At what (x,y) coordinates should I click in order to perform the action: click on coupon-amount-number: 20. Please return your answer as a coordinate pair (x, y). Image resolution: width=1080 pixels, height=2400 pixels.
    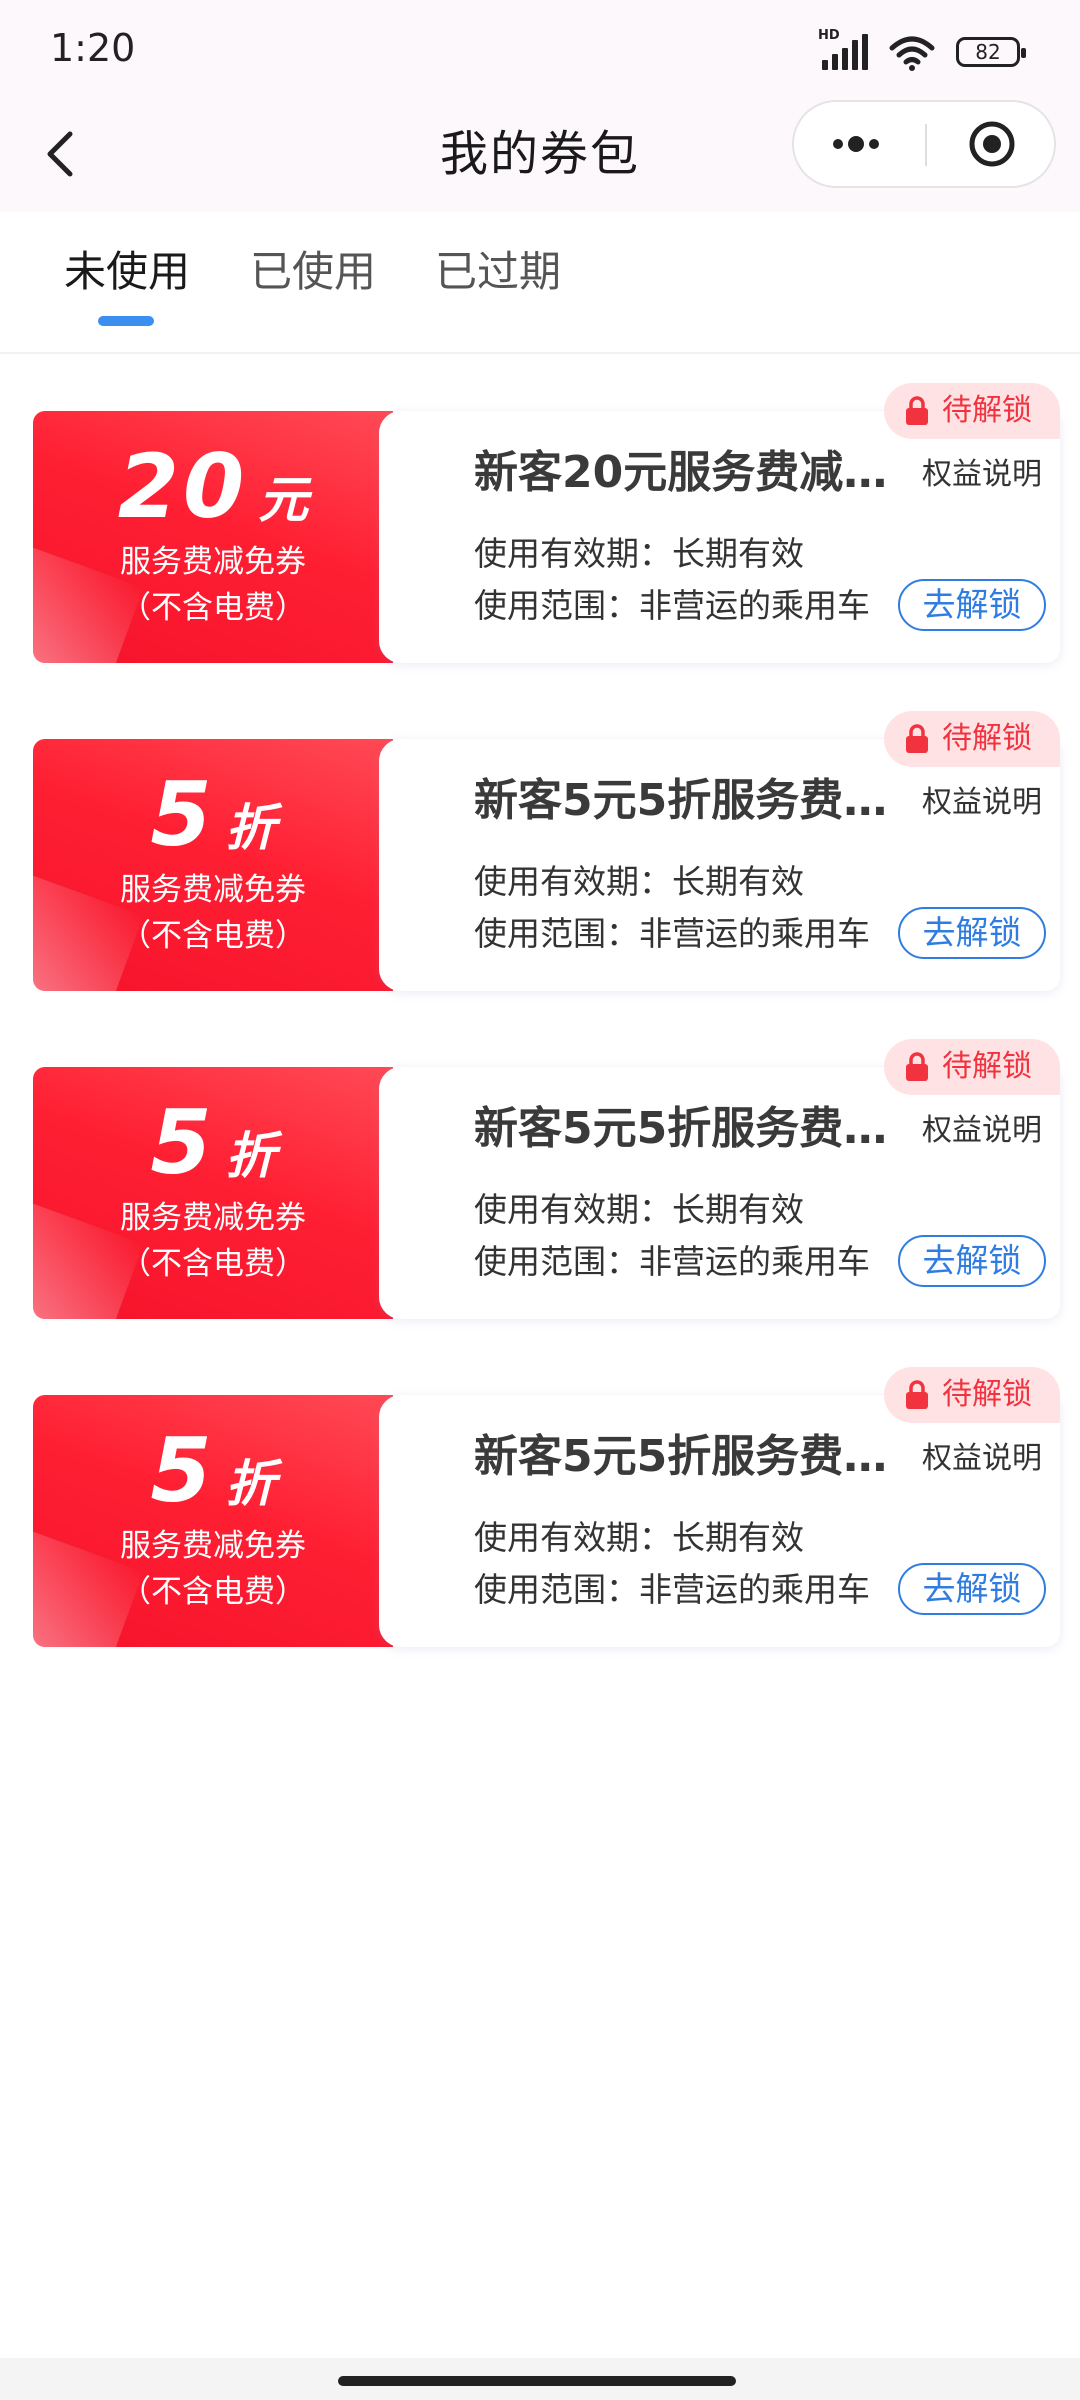
    Looking at the image, I should click on (183, 486).